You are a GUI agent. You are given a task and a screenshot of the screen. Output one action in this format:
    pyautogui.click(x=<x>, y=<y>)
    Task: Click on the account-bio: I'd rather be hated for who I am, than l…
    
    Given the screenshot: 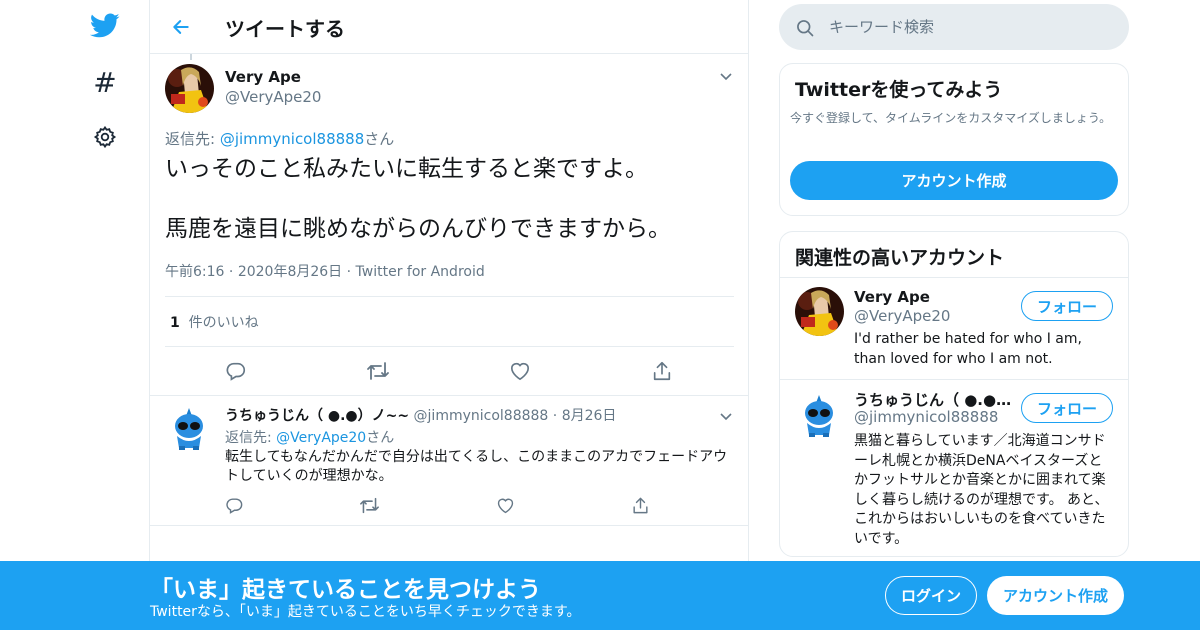 What is the action you would take?
    pyautogui.click(x=968, y=349)
    